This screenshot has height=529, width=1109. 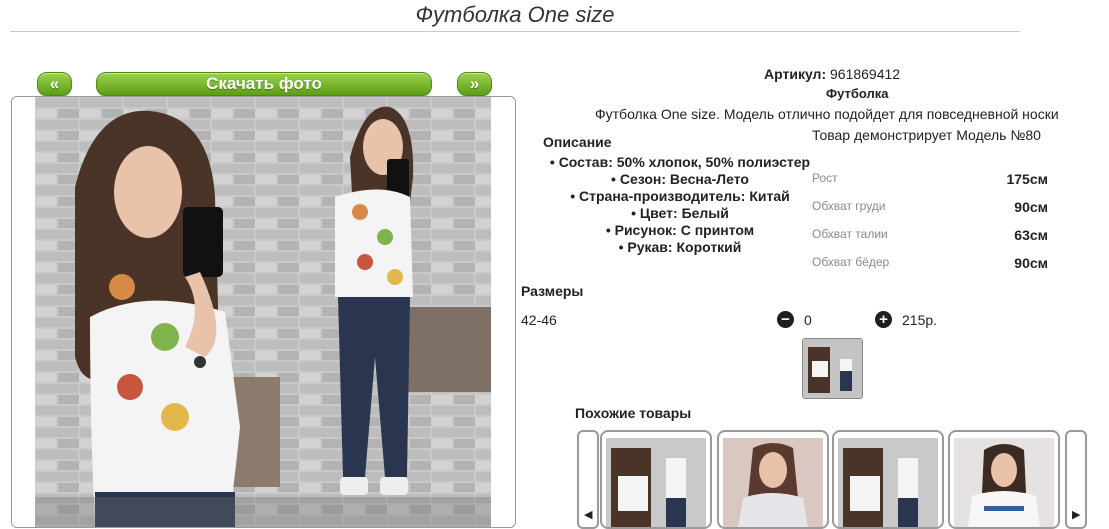 I want to click on model-note: Товар демонстрирует Модель №80, so click(x=926, y=135).